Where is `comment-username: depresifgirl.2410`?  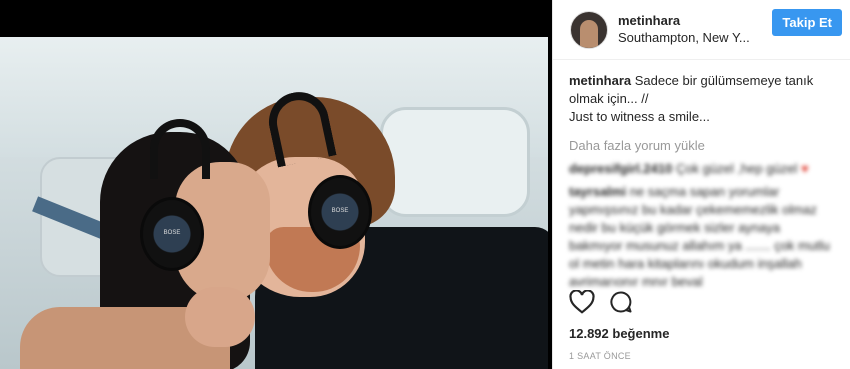 comment-username: depresifgirl.2410 is located at coordinates (620, 168).